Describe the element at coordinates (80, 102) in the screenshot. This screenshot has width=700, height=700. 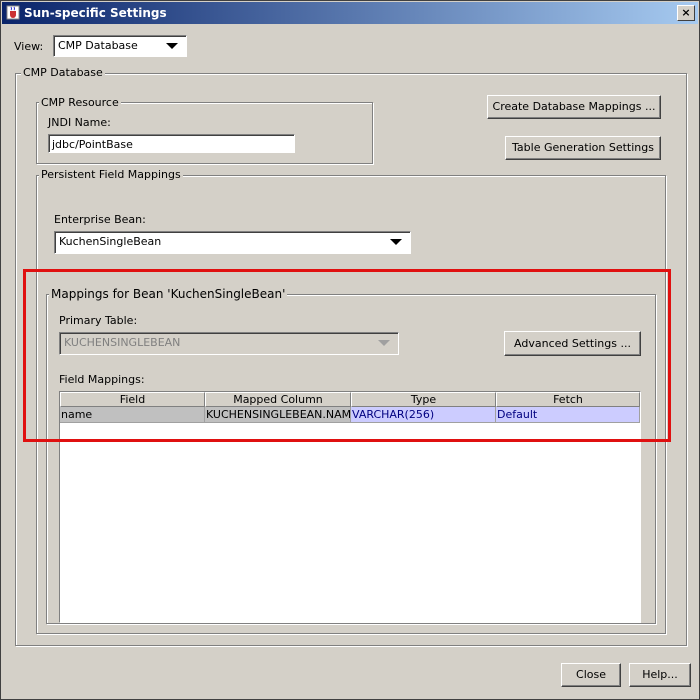
I see `cmp-resource-title: CMP Resource` at that location.